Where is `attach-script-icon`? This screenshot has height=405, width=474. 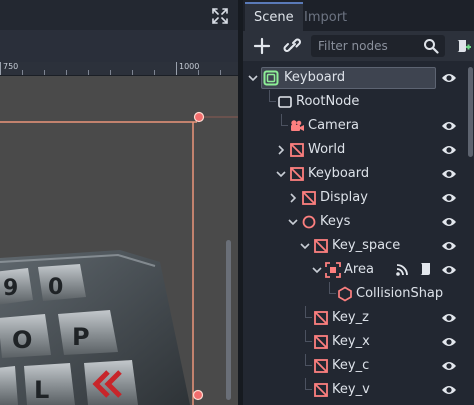 attach-script-icon is located at coordinates (463, 46).